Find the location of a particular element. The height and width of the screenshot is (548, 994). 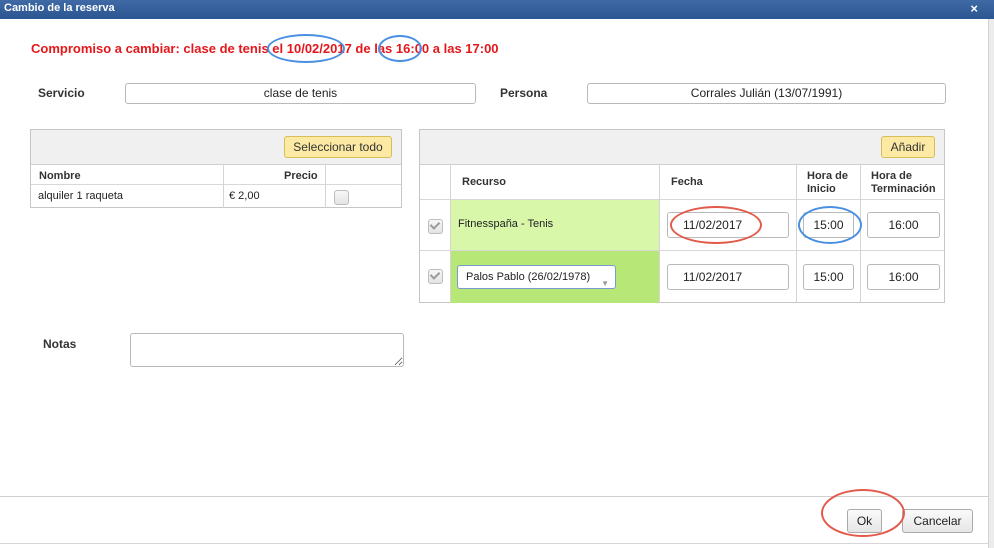

resources-toolbar is located at coordinates (682, 147).